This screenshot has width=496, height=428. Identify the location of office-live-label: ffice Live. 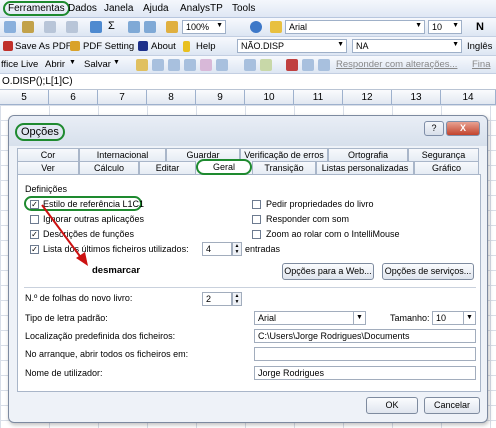
(20, 64).